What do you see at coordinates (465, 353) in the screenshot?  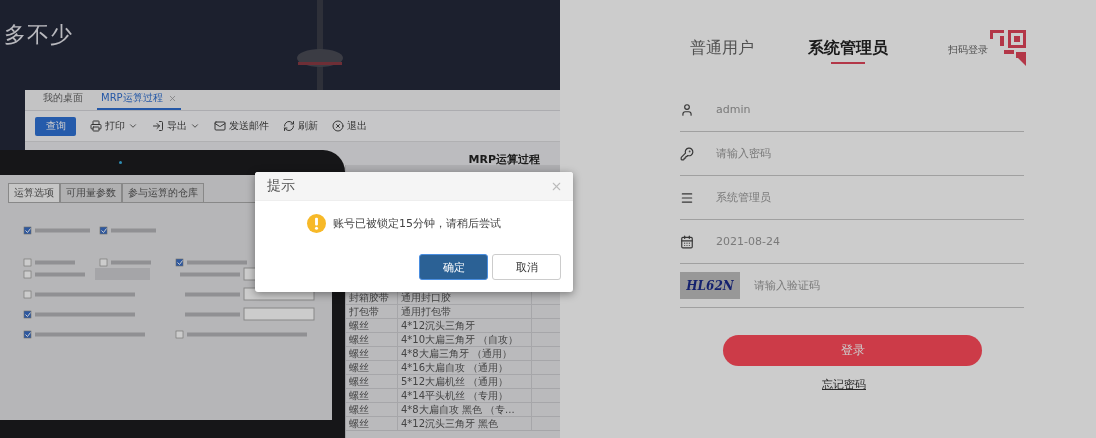 I see `table-cell: 4*8大扁三角牙 （通用）` at bounding box center [465, 353].